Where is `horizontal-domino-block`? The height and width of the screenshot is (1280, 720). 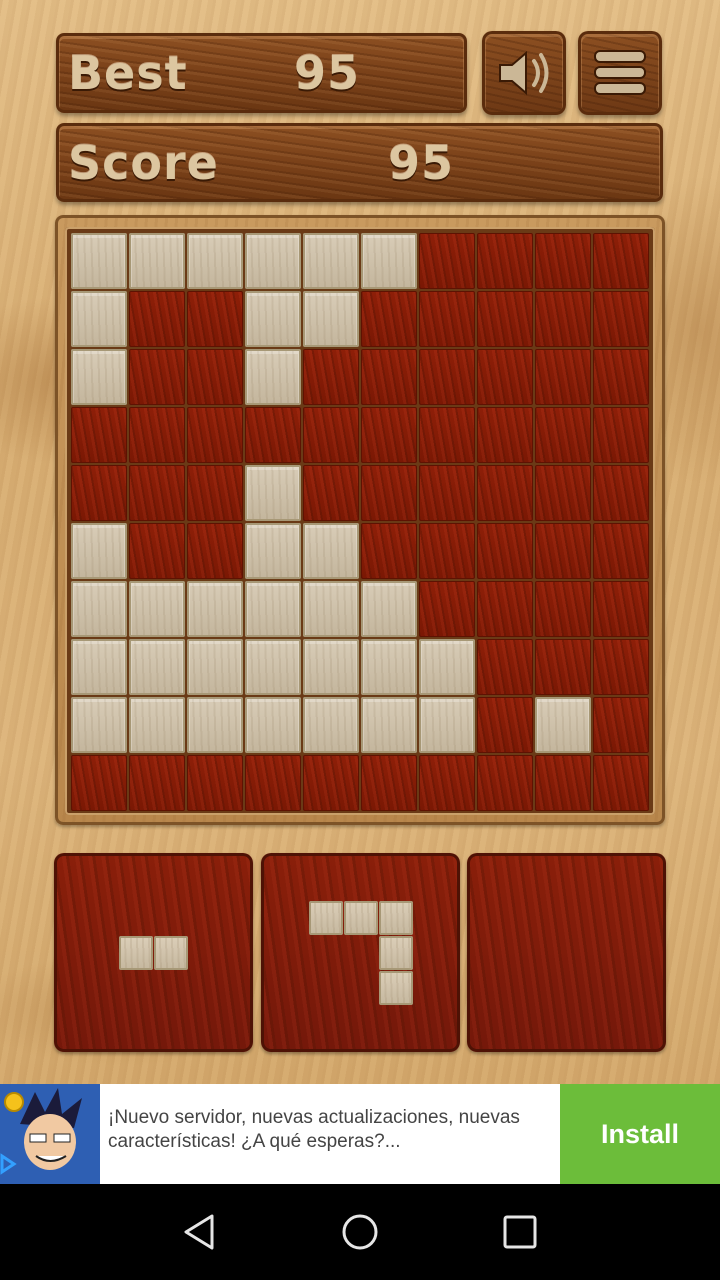
horizontal-domino-block is located at coordinates (136, 953).